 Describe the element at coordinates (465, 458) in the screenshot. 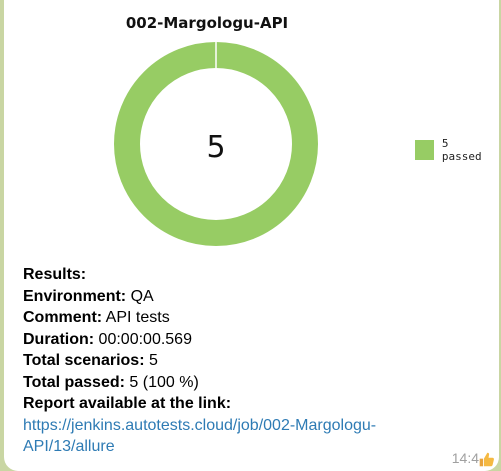

I see `message-time: 14:4` at that location.